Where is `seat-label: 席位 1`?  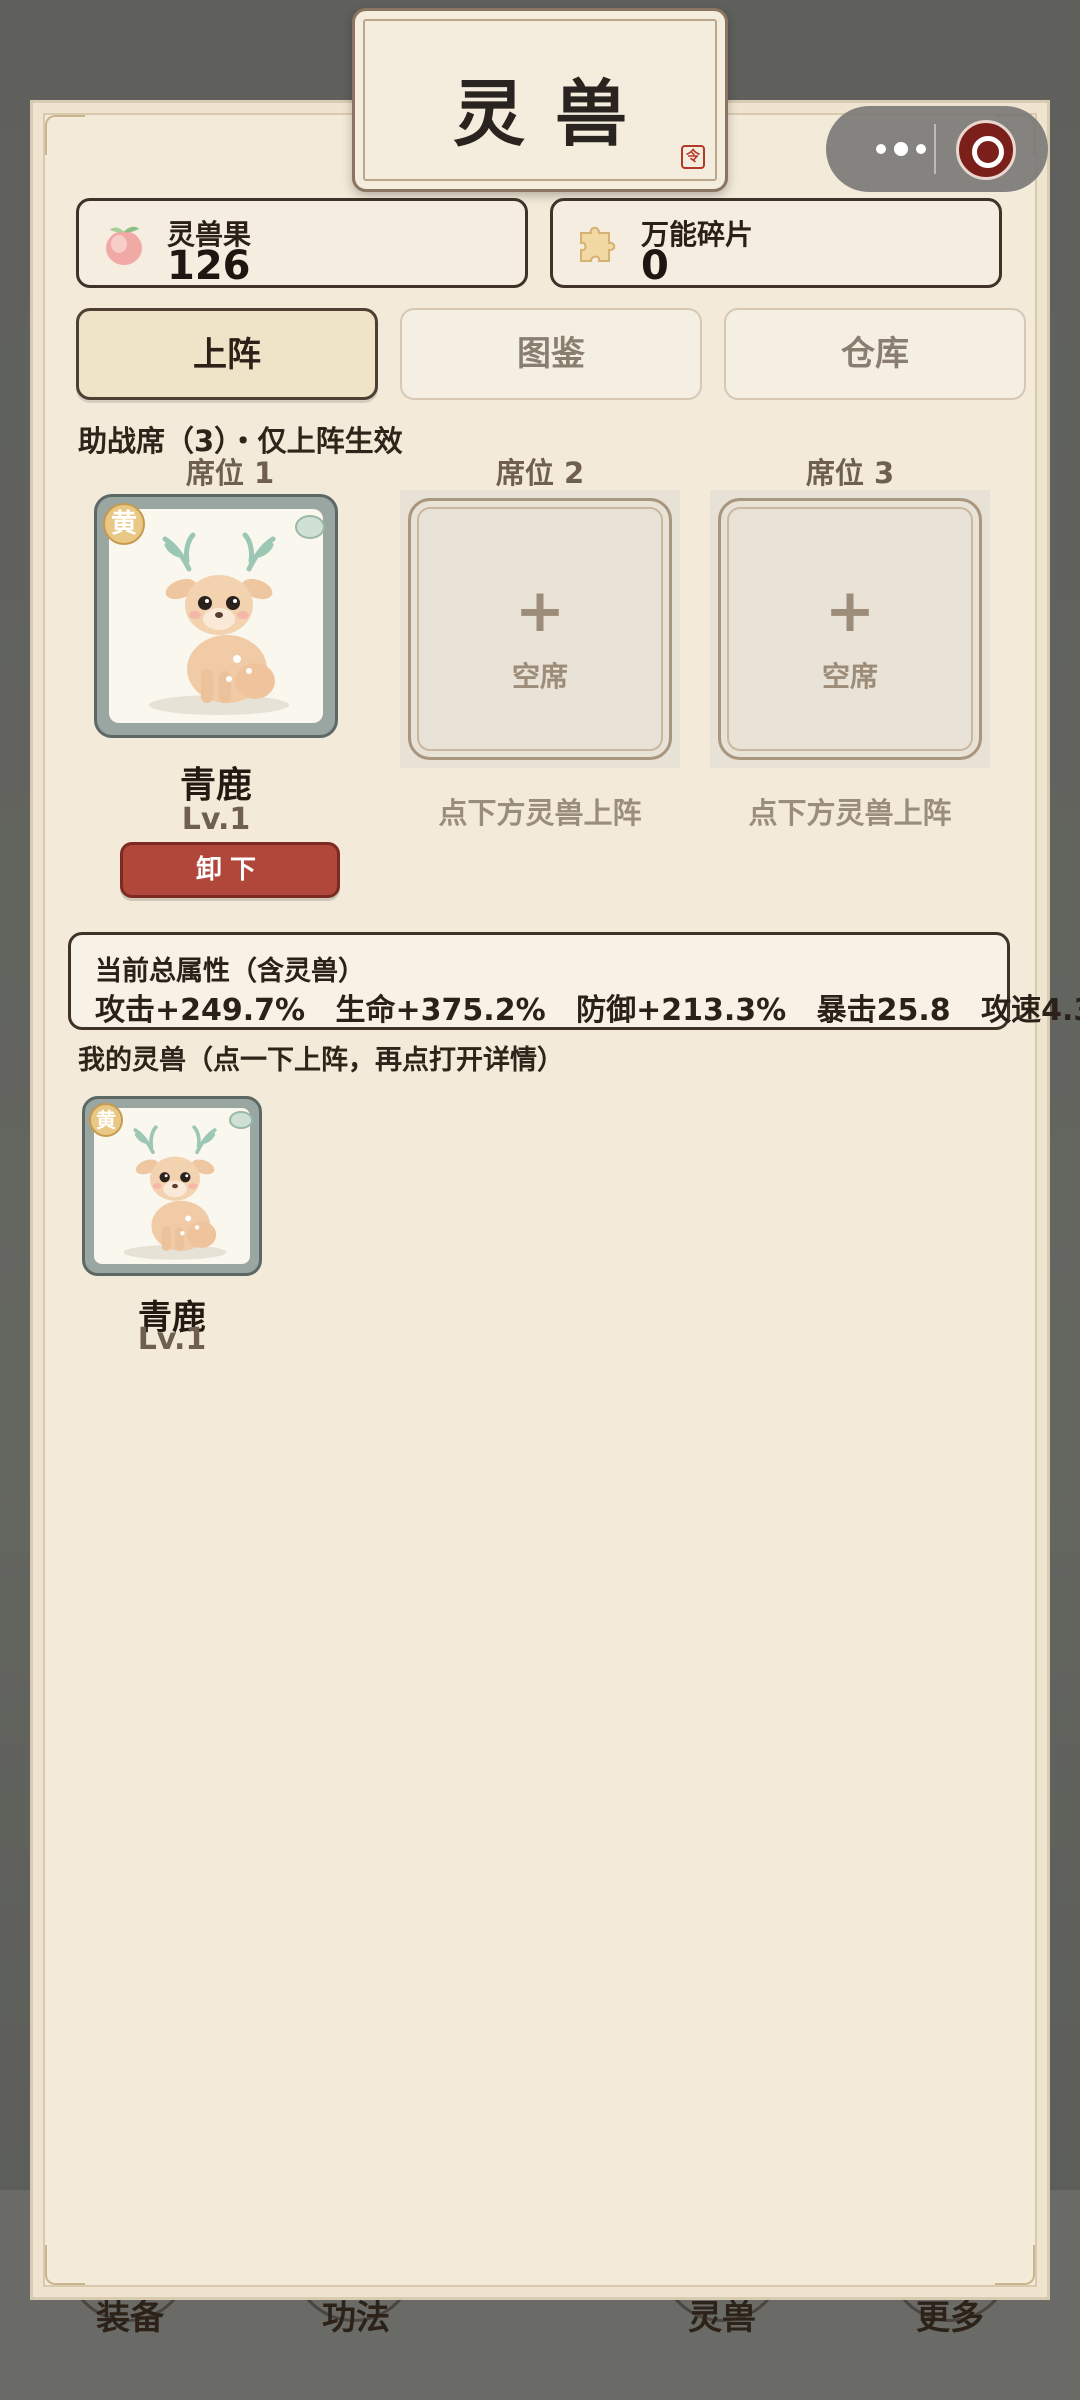
seat-label: 席位 1 is located at coordinates (230, 473).